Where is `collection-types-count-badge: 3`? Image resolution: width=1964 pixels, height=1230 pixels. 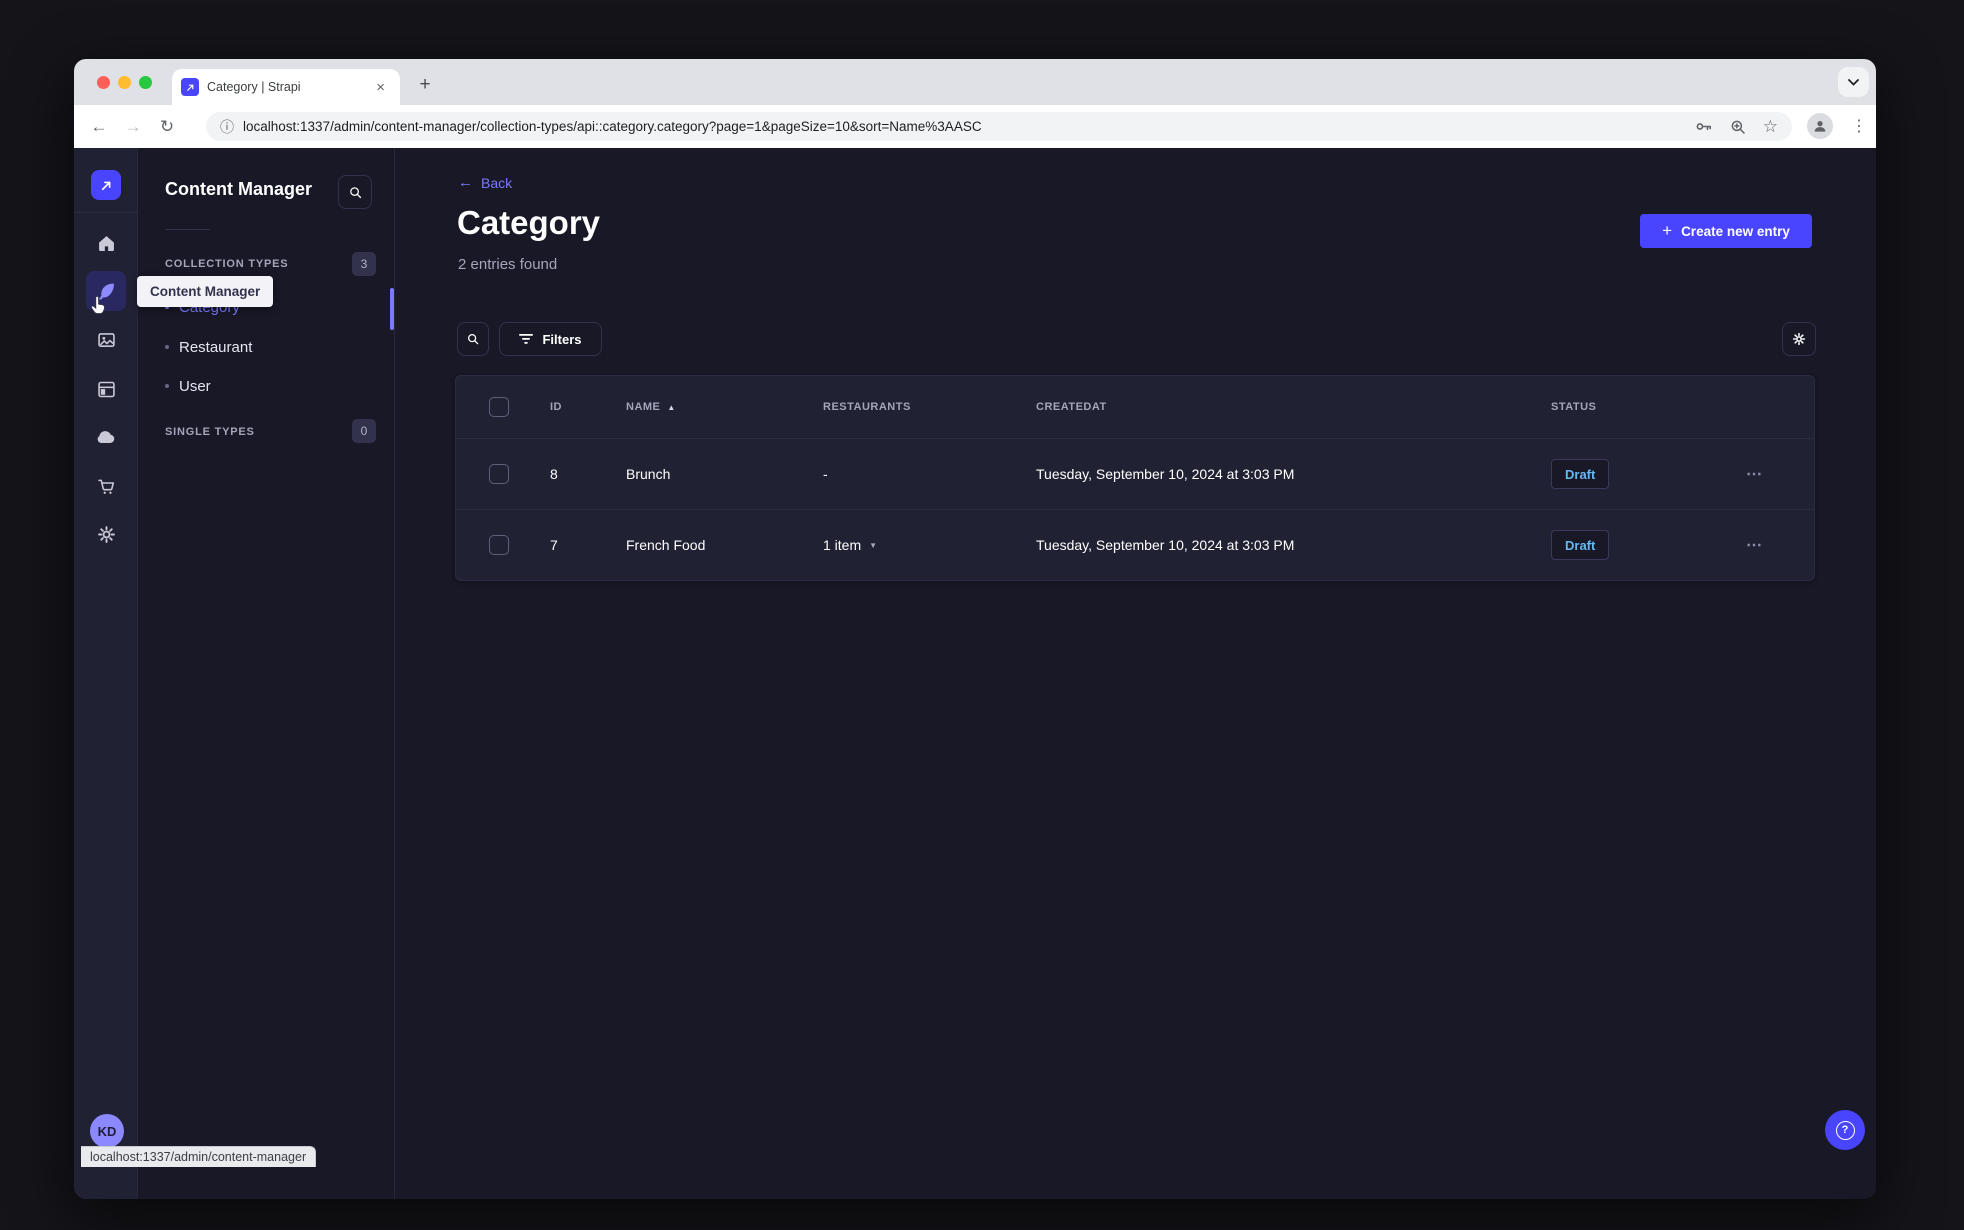
collection-types-count-badge: 3 is located at coordinates (364, 264).